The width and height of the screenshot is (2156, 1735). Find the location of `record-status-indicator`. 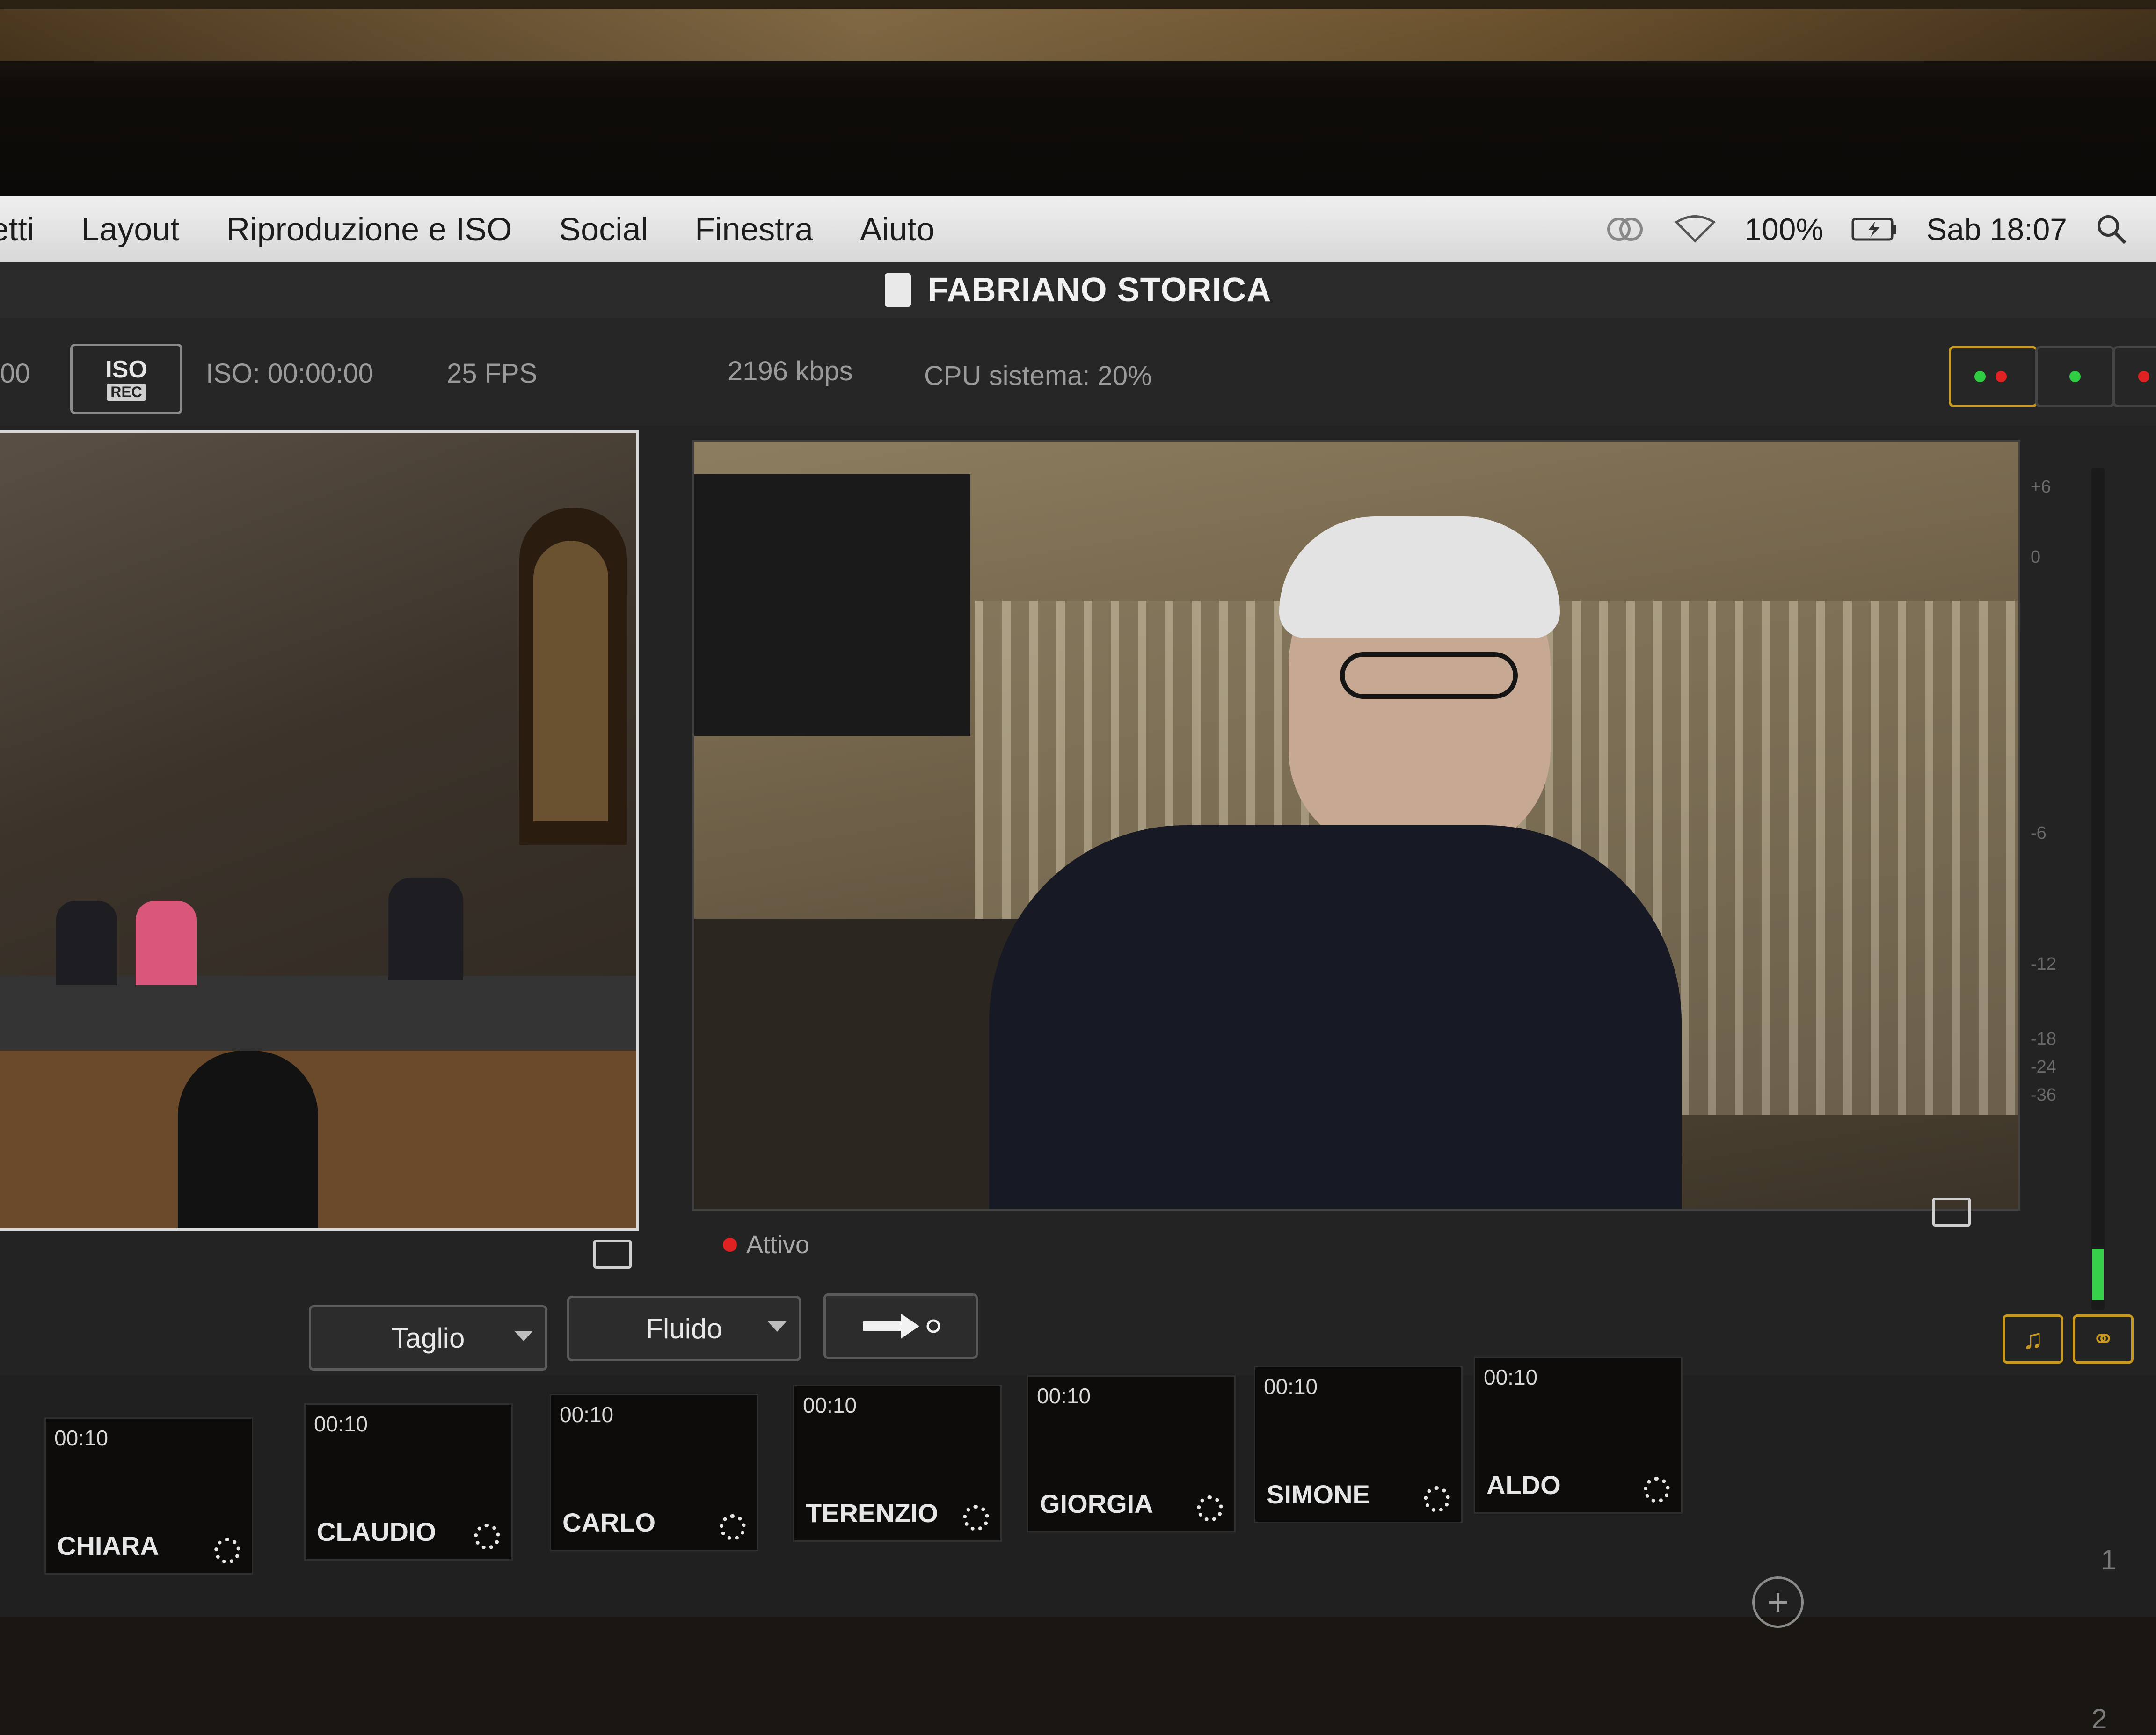

record-status-indicator is located at coordinates (2075, 376).